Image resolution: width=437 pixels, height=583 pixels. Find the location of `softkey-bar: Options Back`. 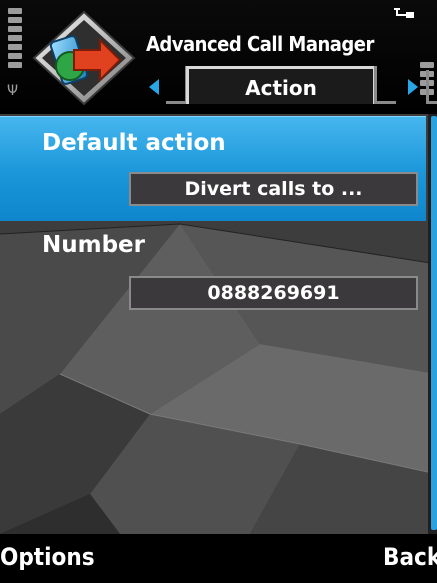

softkey-bar: Options Back is located at coordinates (218, 558).